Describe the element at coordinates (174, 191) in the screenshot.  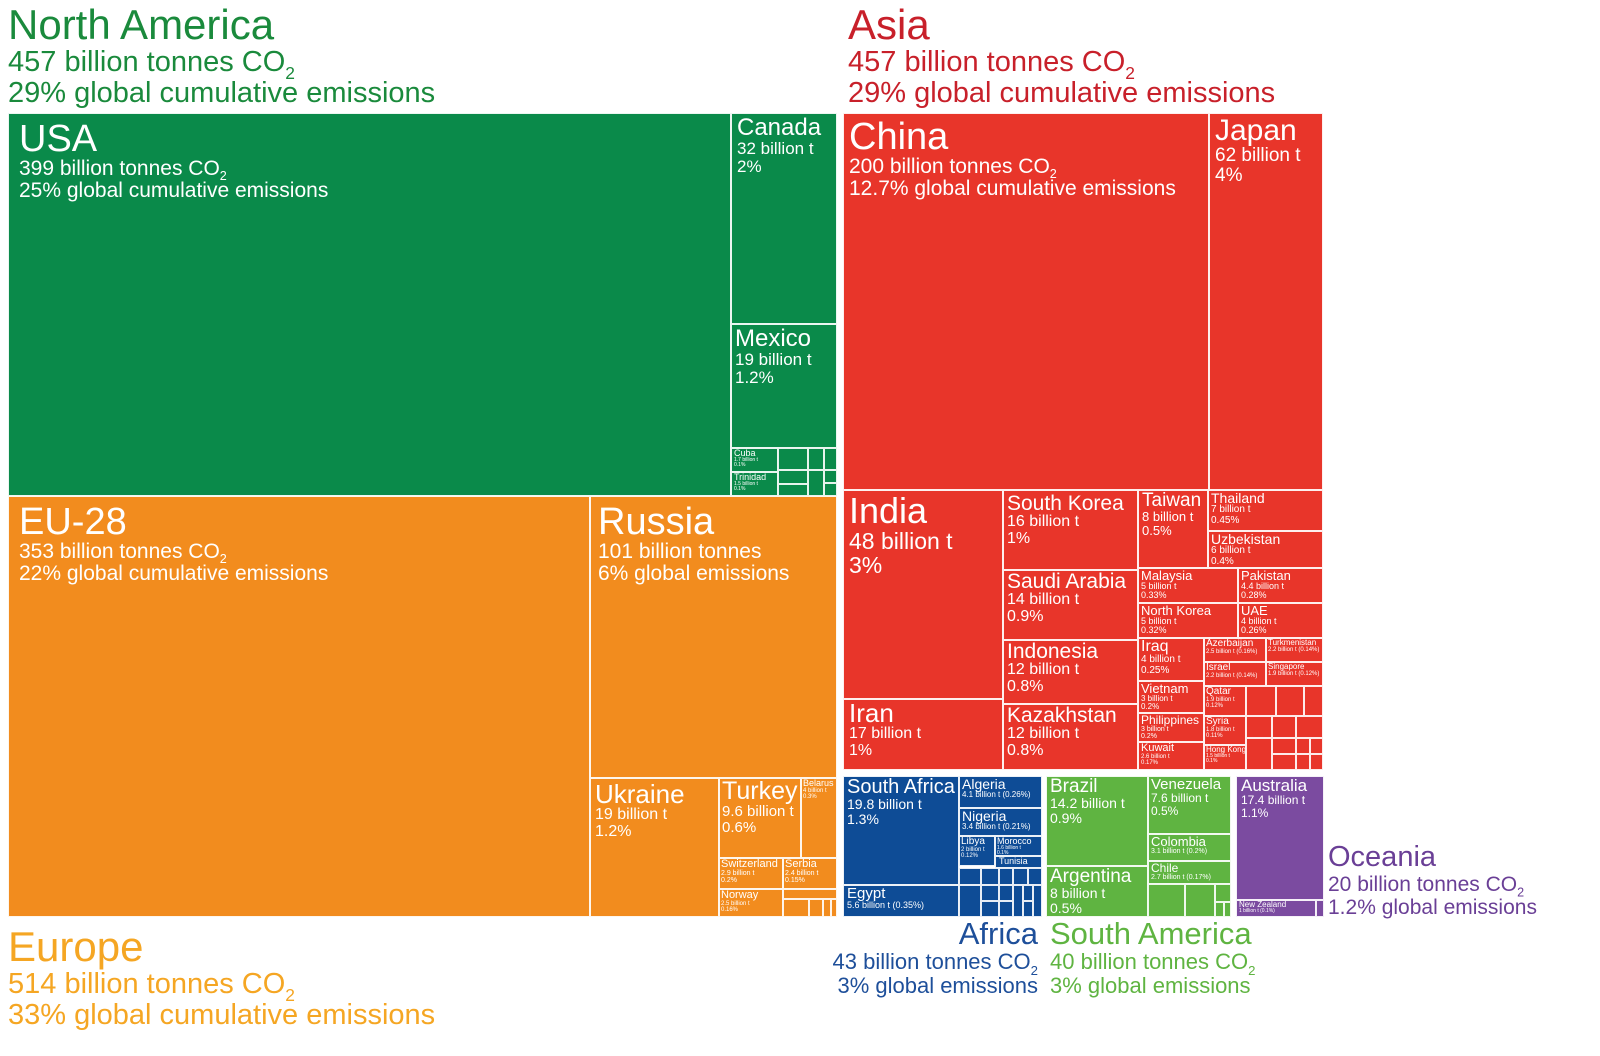
I see `country-share: 25% global cumulative emissions` at that location.